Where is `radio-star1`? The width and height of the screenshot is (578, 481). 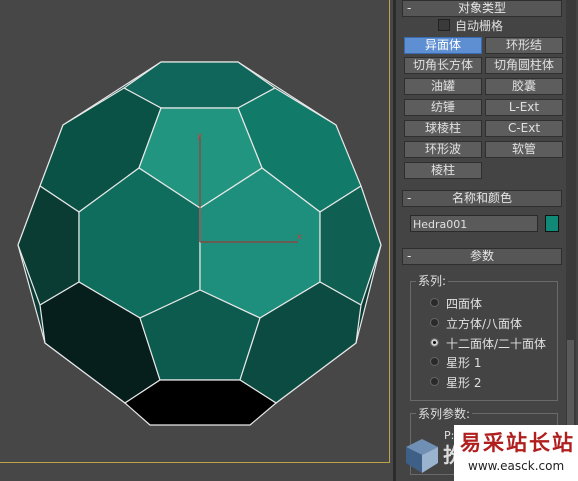
radio-star1 is located at coordinates (434, 361).